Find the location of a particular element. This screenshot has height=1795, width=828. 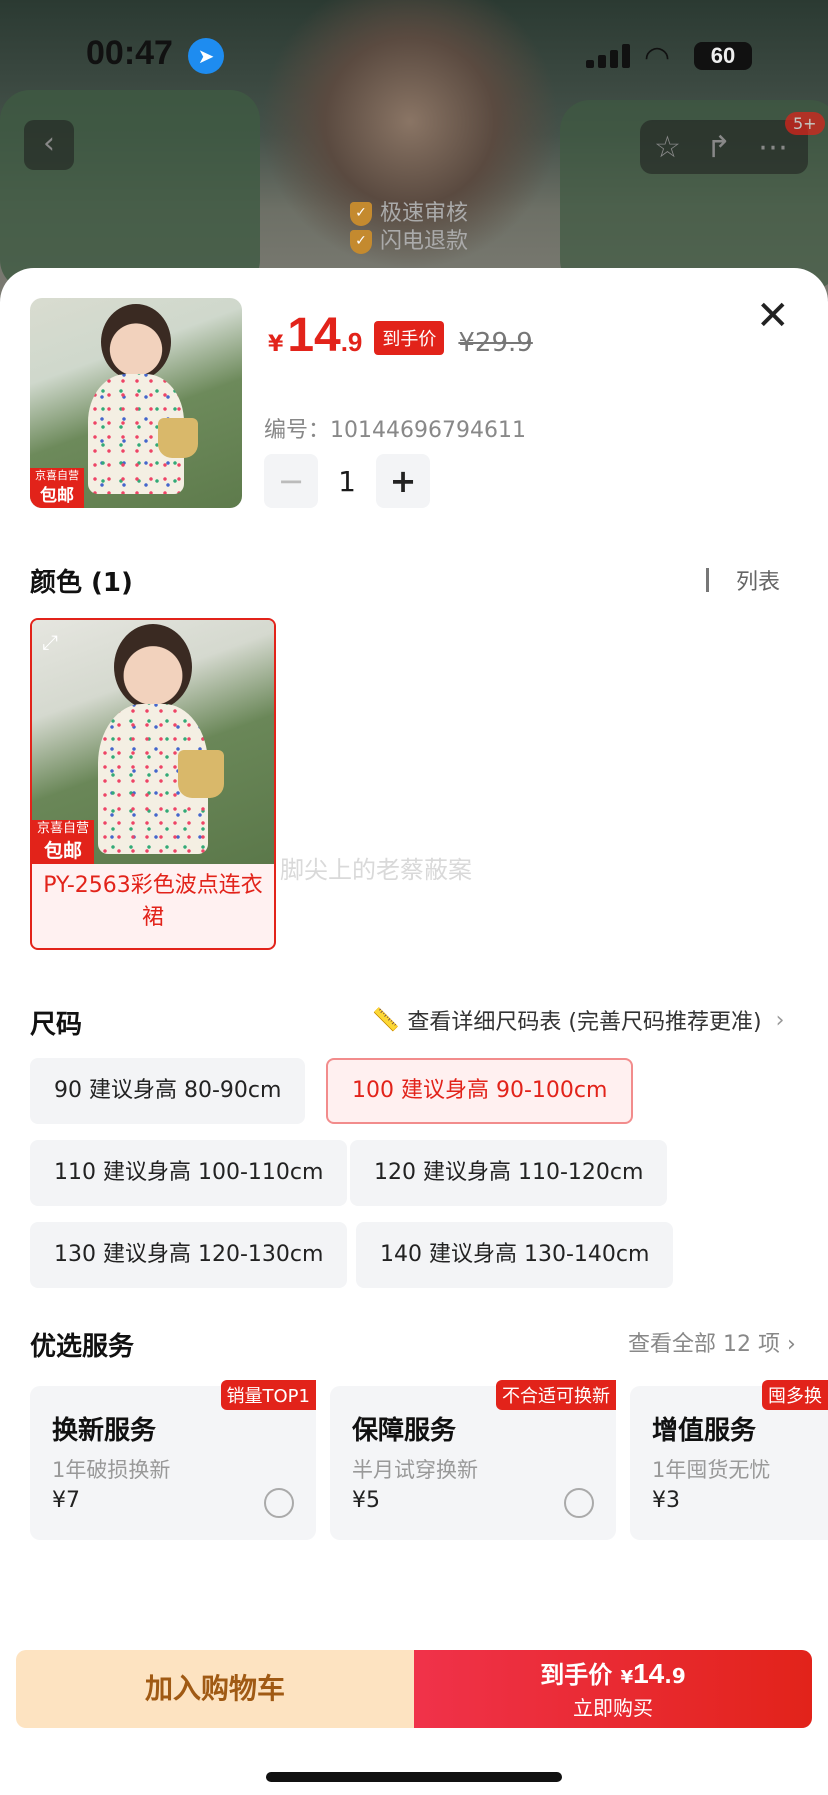

service-desc: 1年囤货无忧 is located at coordinates (711, 1470).